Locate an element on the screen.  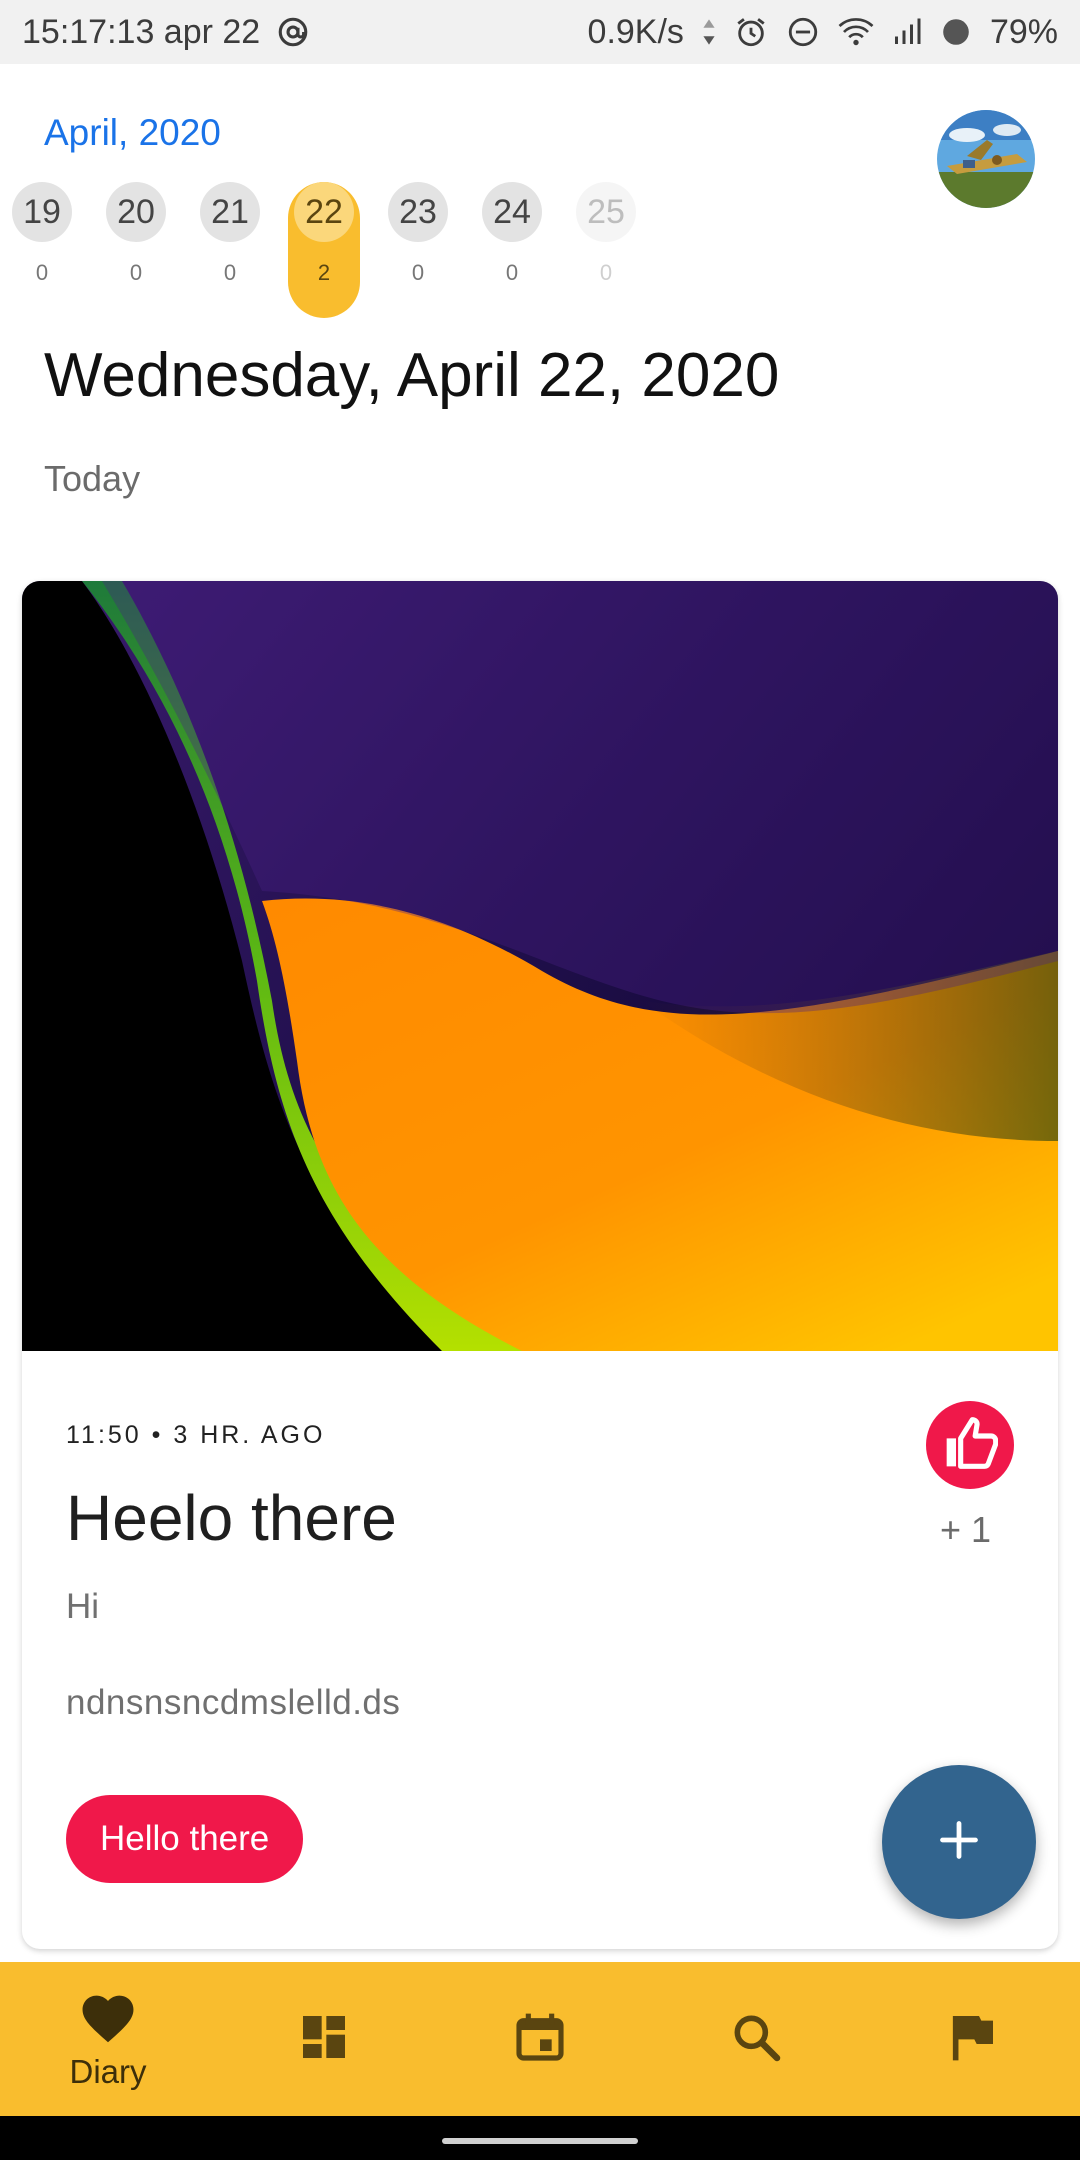
nav-dashboard is located at coordinates (324, 2039).